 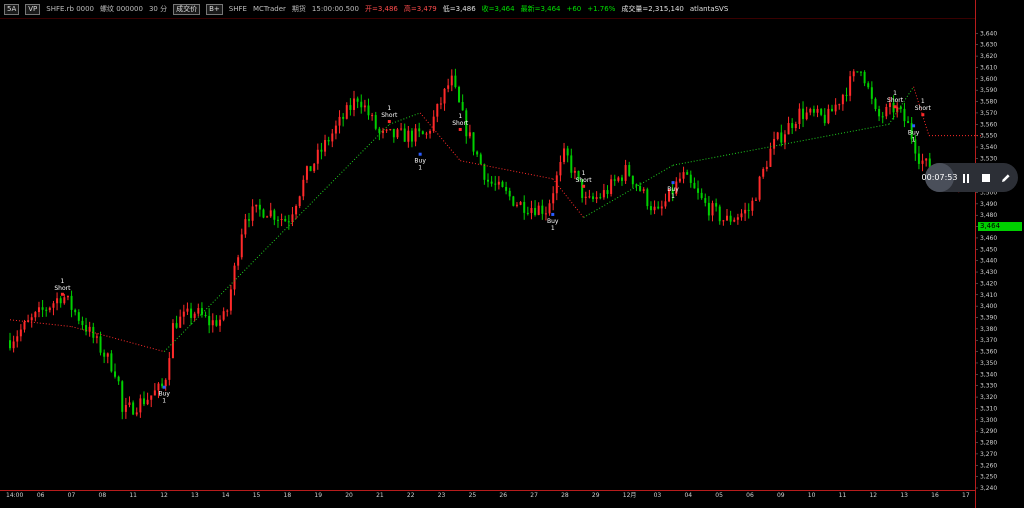 I want to click on y-tick-label: 3,540, so click(x=988, y=147).